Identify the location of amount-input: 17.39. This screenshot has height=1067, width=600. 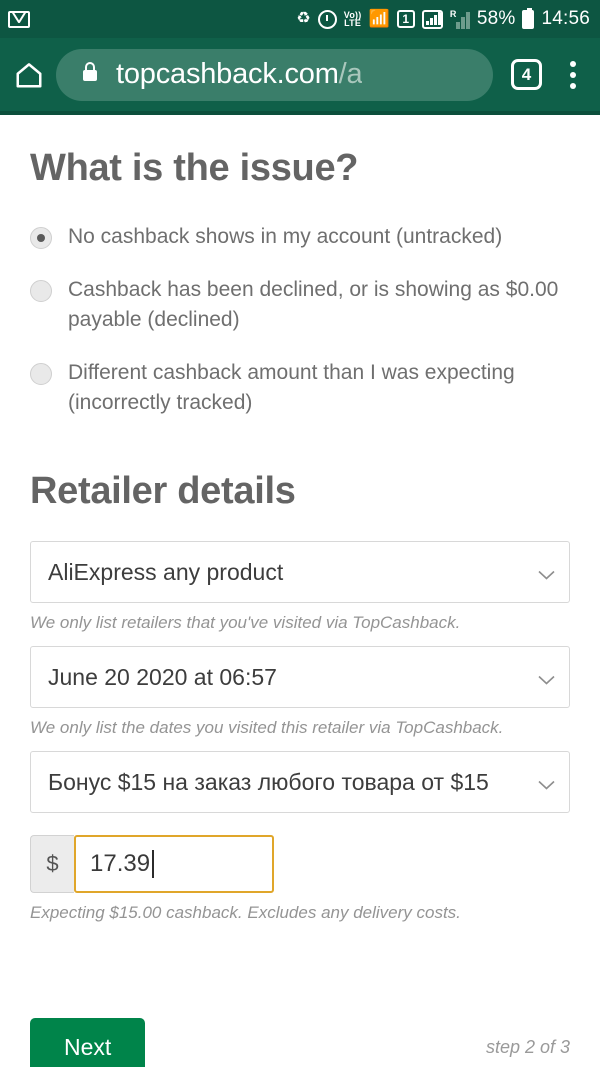
(174, 864).